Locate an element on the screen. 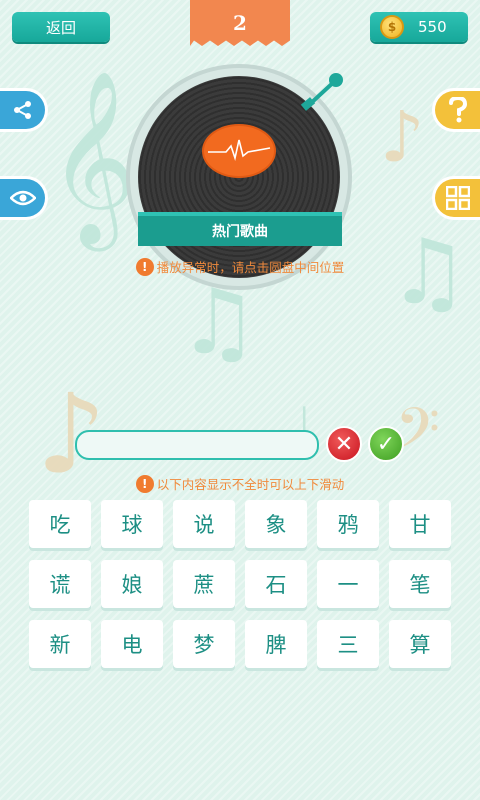 This screenshot has width=480, height=800. coin-counter: $ 550 is located at coordinates (419, 27).